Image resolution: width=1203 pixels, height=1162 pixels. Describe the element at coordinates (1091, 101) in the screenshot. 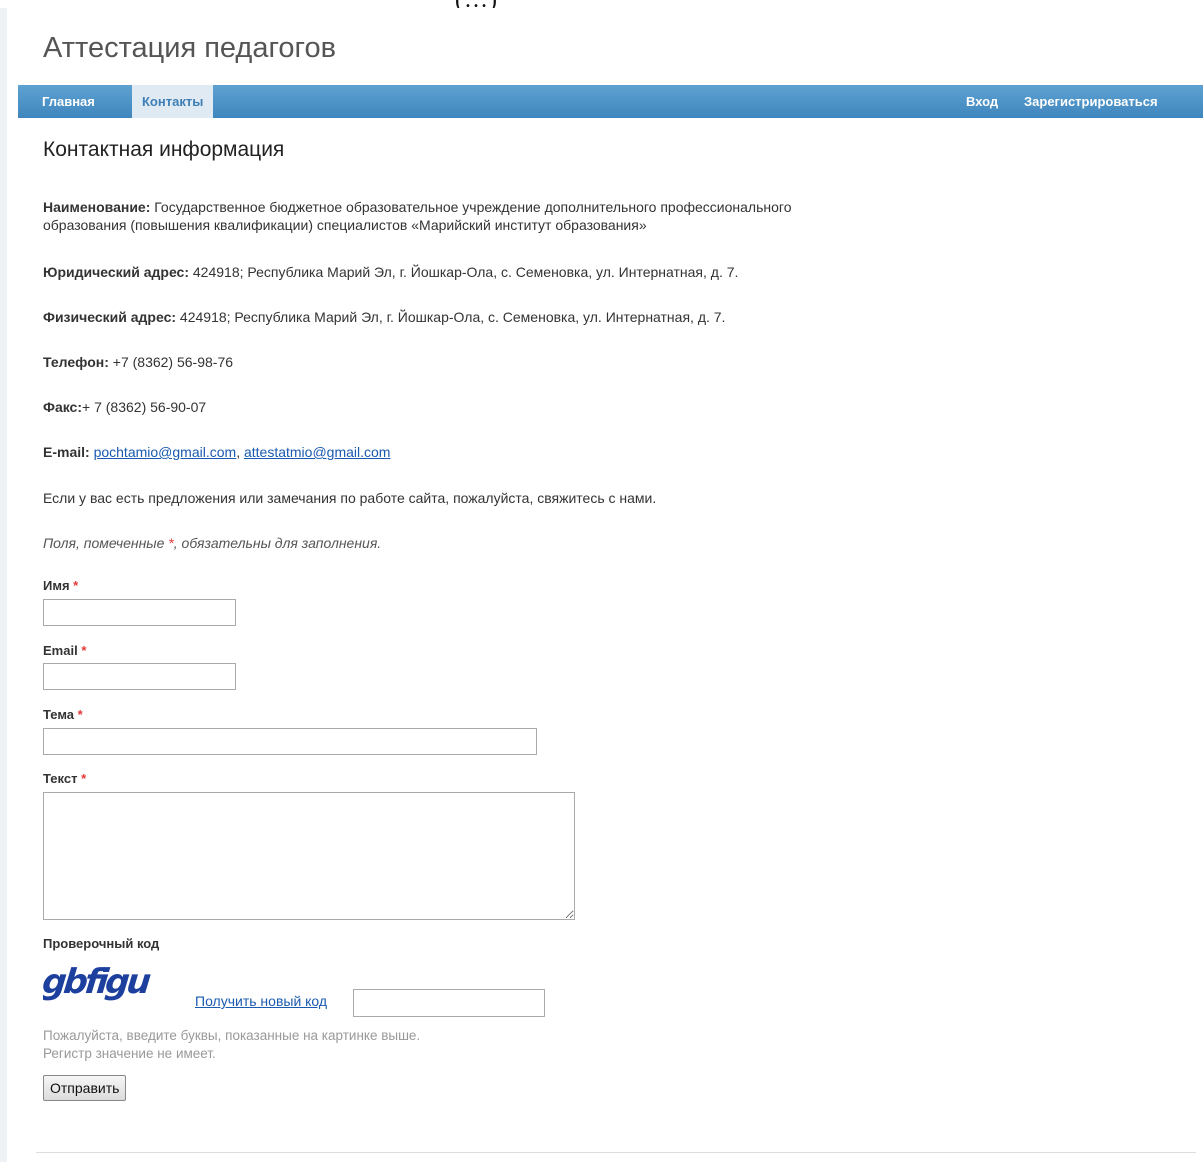

I see `nav-register-link: Зарегистрироваться` at that location.